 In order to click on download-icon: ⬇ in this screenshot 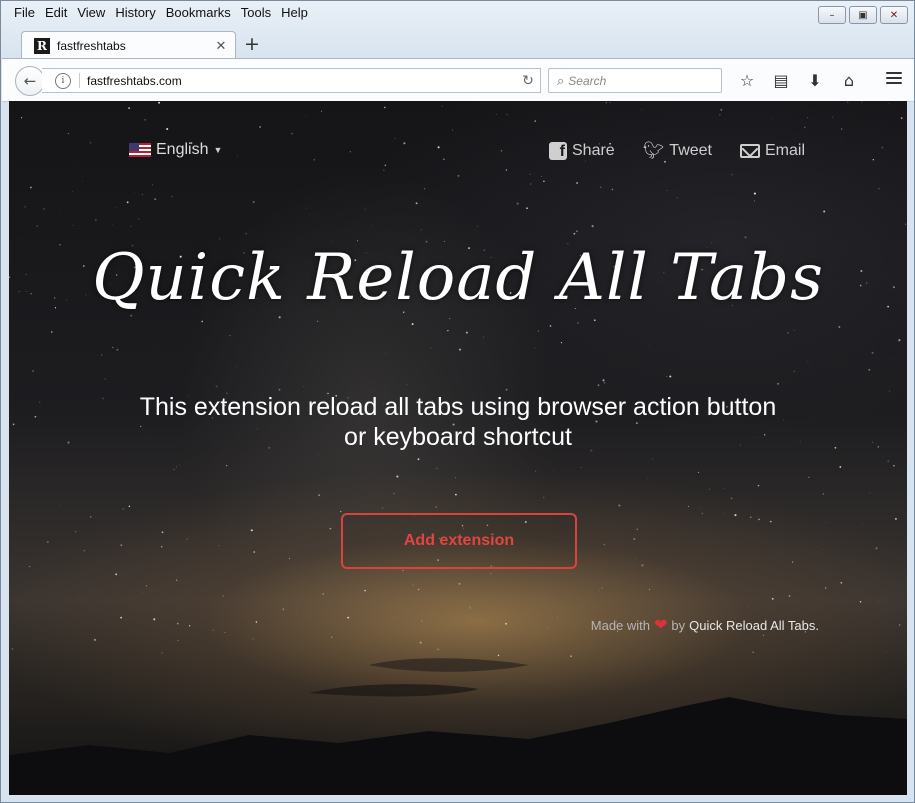, I will do `click(815, 80)`.